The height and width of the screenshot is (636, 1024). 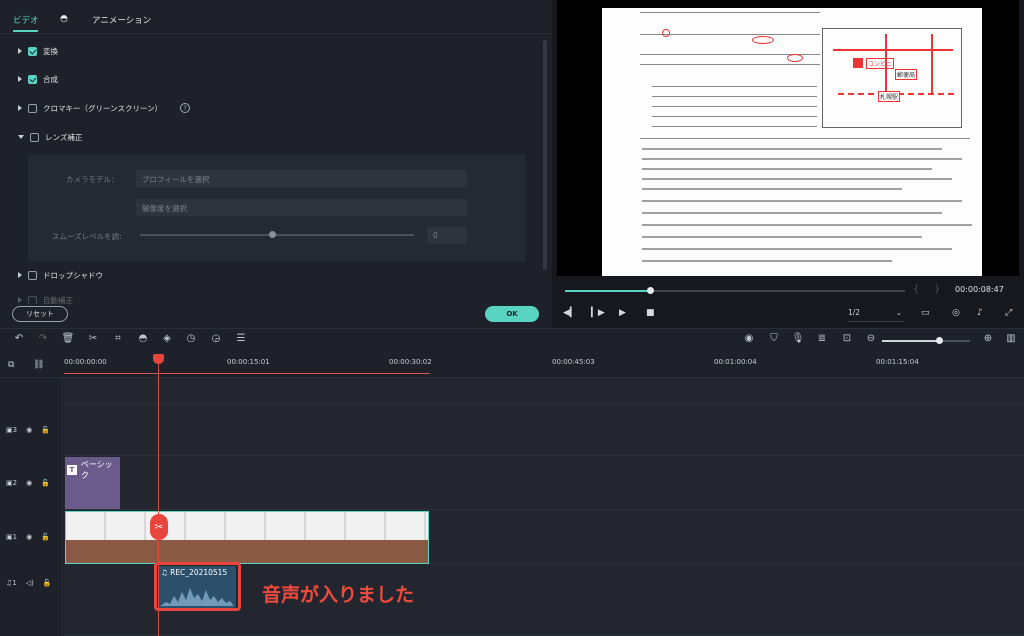 What do you see at coordinates (96, 470) in the screenshot?
I see `clip-label: ベーシック` at bounding box center [96, 470].